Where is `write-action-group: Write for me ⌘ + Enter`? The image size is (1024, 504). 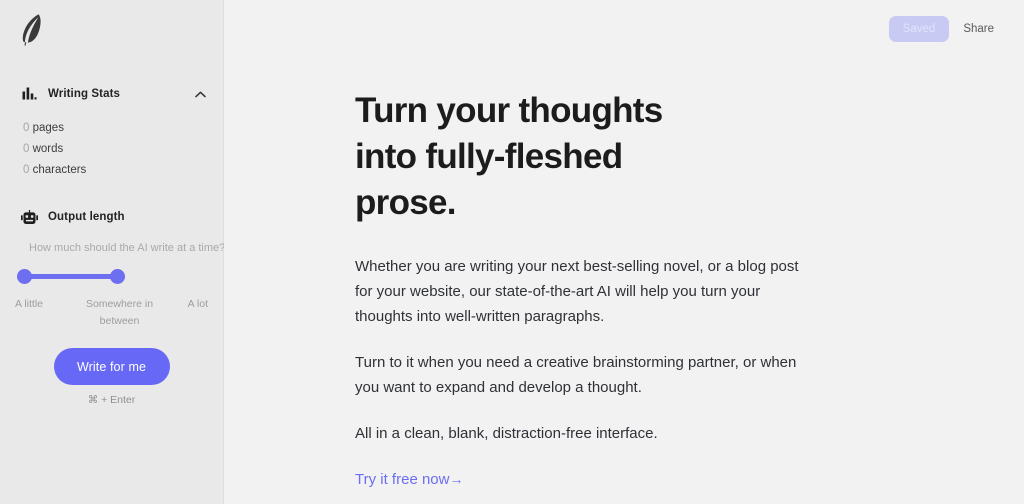 write-action-group: Write for me ⌘ + Enter is located at coordinates (111, 377).